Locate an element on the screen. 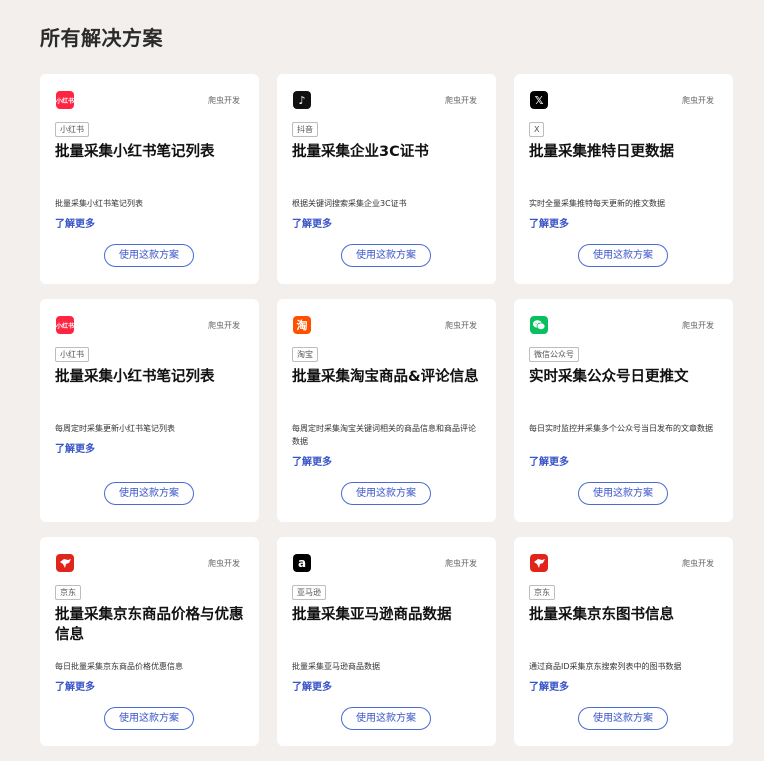 This screenshot has width=764, height=761. card-title: 批量采集企业3C证书 is located at coordinates (360, 152).